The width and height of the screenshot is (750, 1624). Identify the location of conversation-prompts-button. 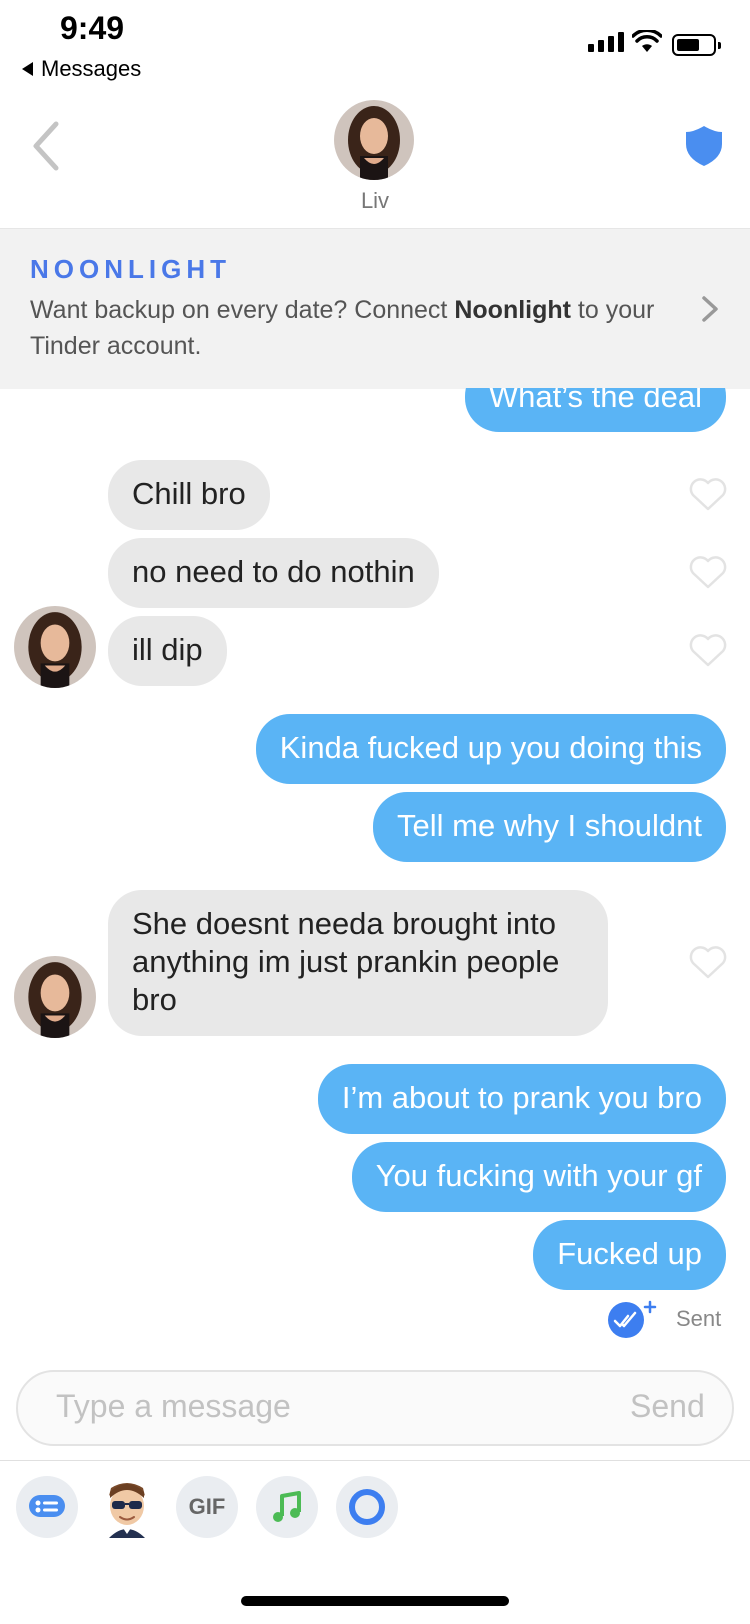
(47, 1507).